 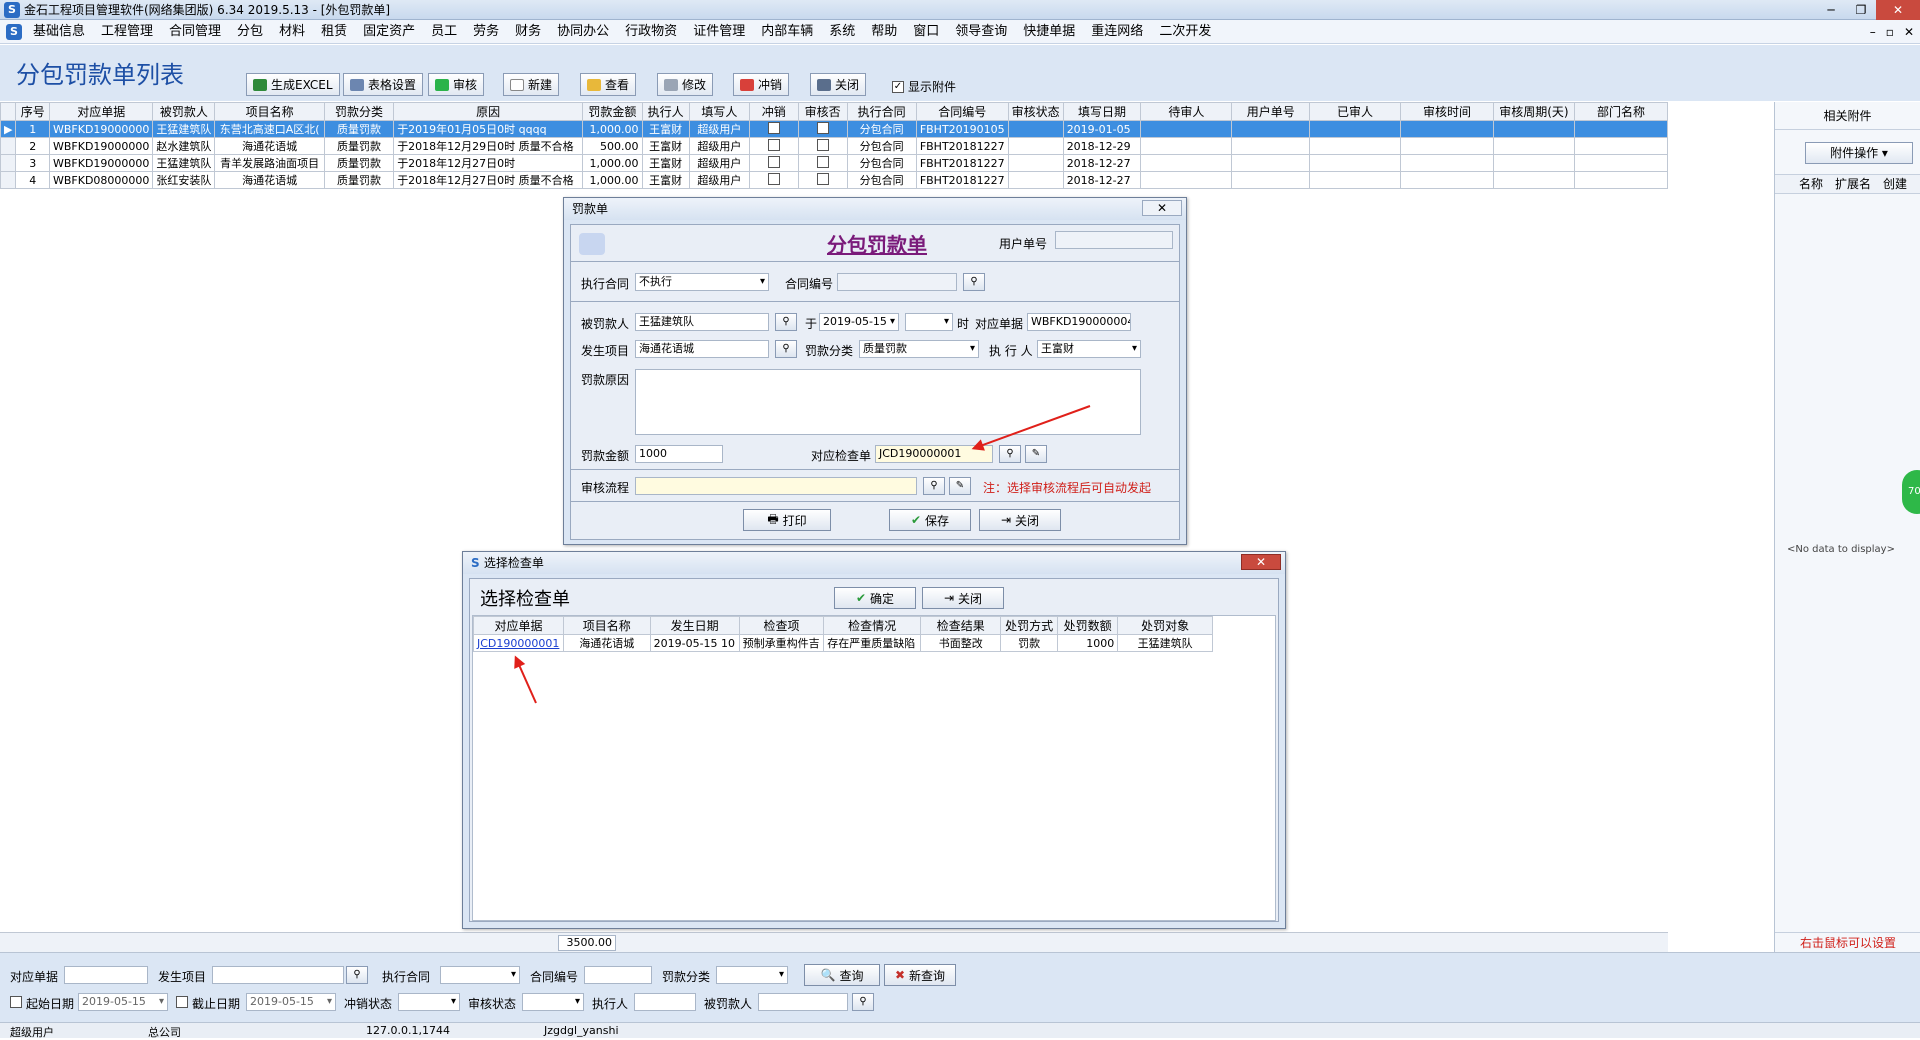 What do you see at coordinates (842, 32) in the screenshot?
I see `menu-item: 系统` at bounding box center [842, 32].